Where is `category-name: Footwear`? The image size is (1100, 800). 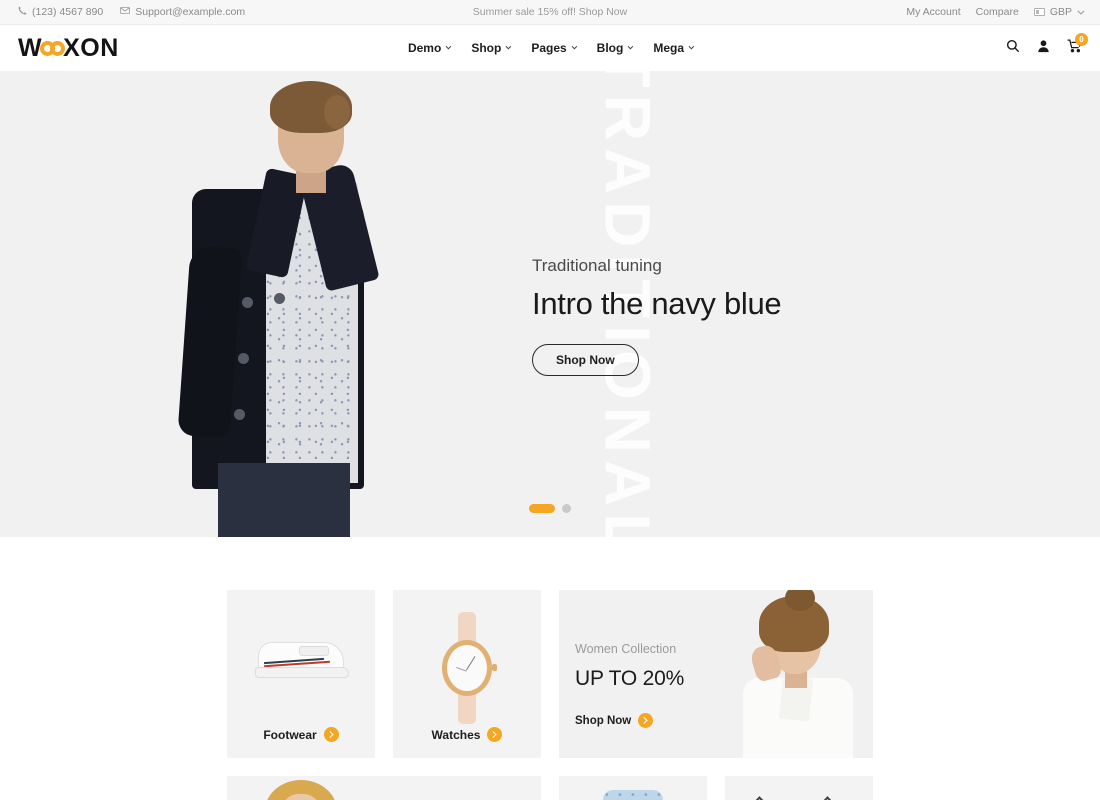 category-name: Footwear is located at coordinates (290, 734).